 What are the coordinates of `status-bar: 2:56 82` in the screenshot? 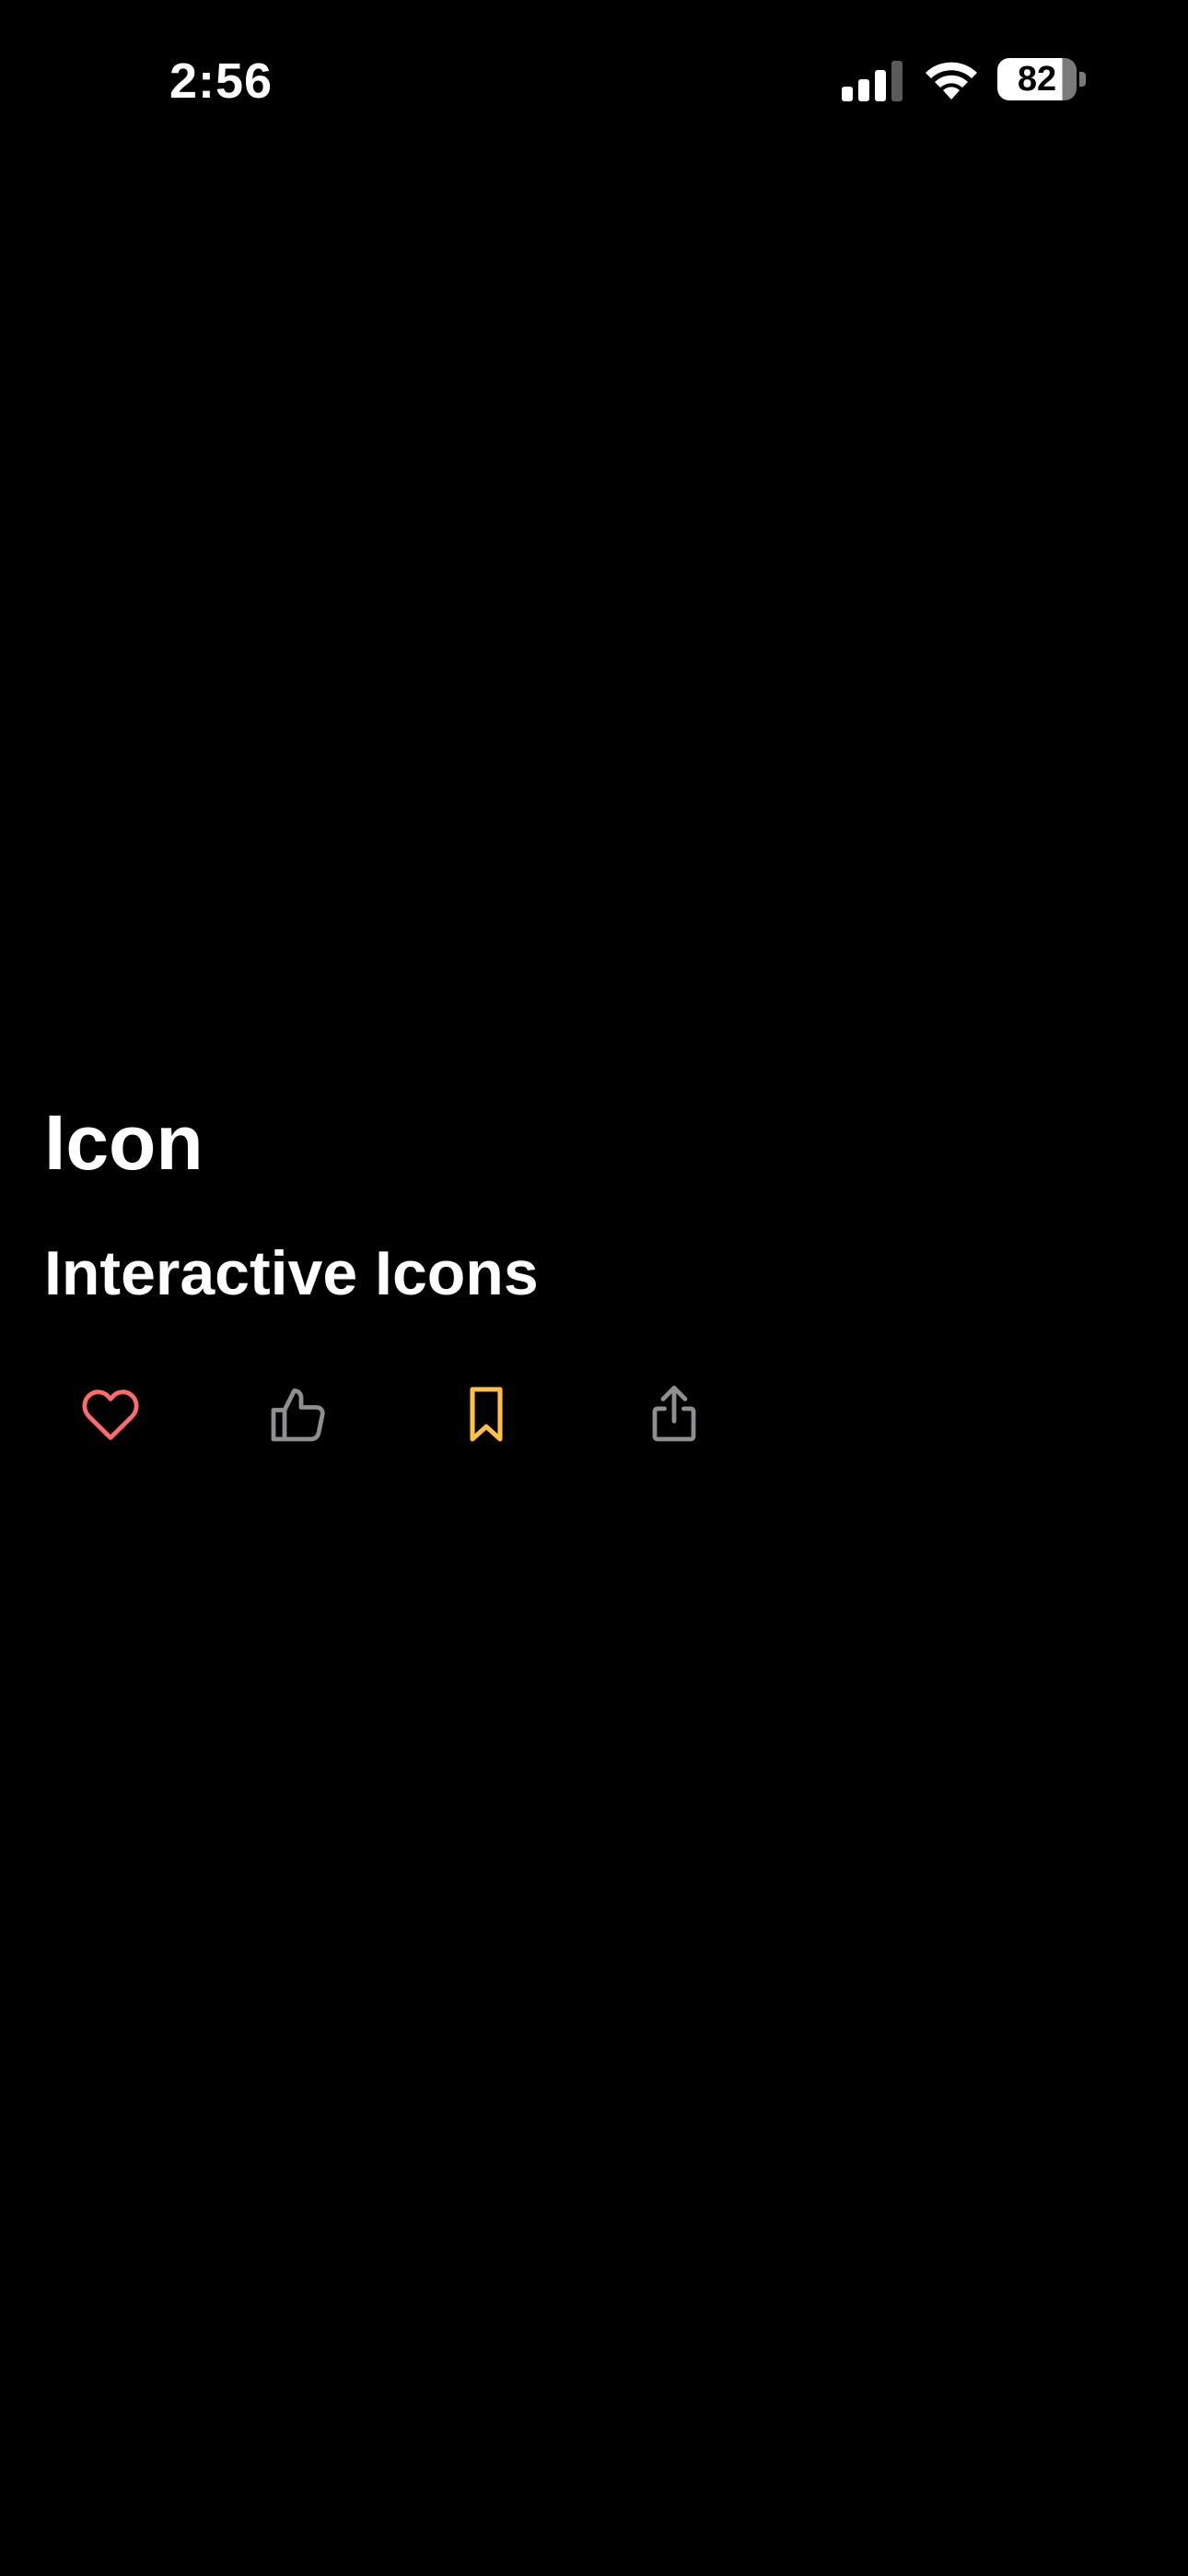 It's located at (594, 78).